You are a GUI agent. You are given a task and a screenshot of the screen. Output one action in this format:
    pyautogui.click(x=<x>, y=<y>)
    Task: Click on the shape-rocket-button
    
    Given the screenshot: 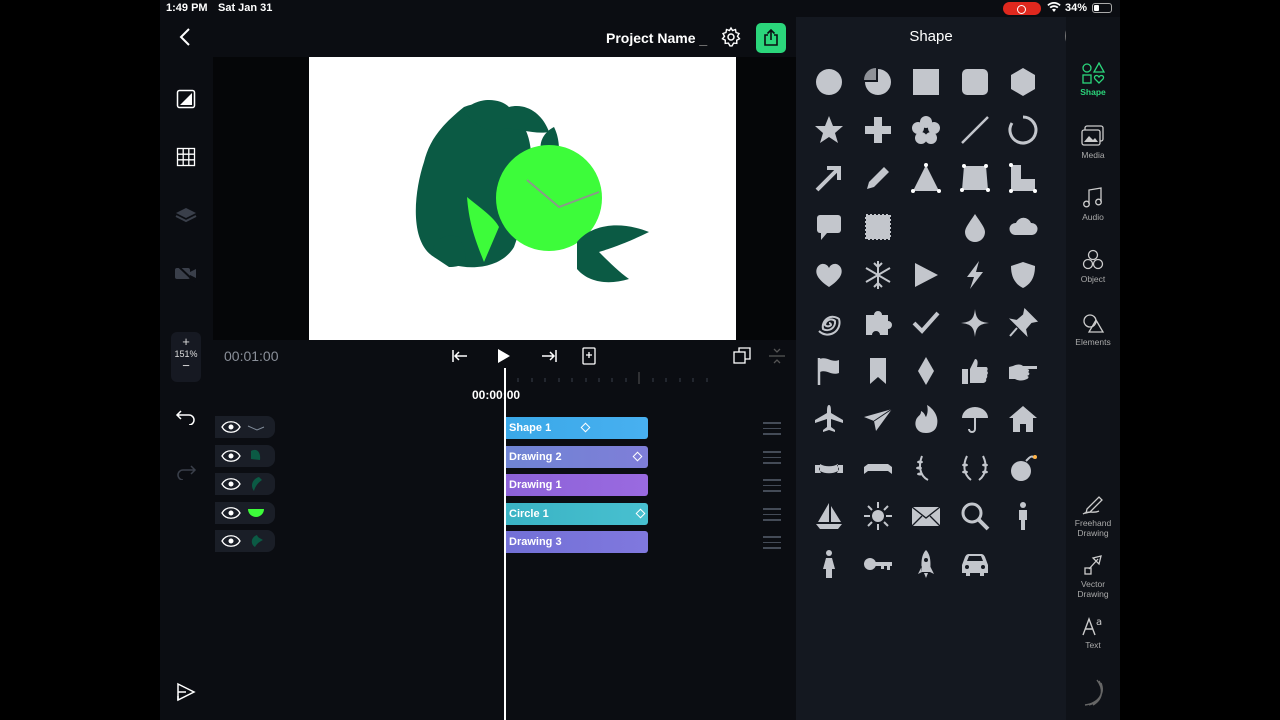 What is the action you would take?
    pyautogui.click(x=926, y=564)
    